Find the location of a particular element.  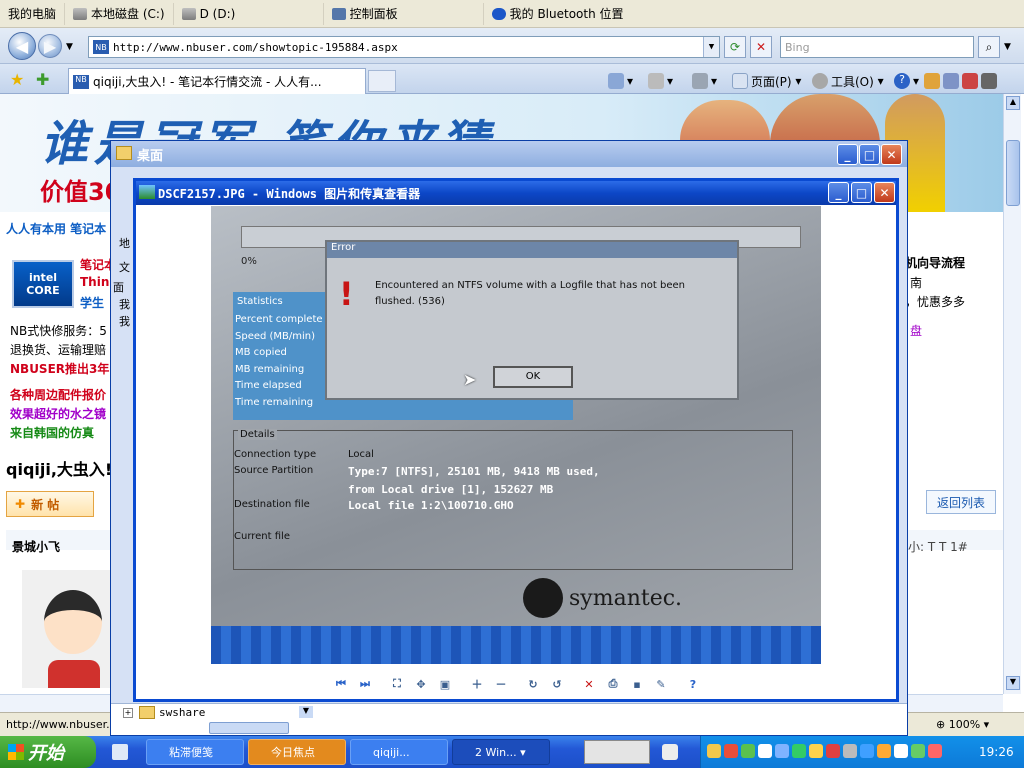

tree-dropdown-icon: ▼ is located at coordinates (306, 712).